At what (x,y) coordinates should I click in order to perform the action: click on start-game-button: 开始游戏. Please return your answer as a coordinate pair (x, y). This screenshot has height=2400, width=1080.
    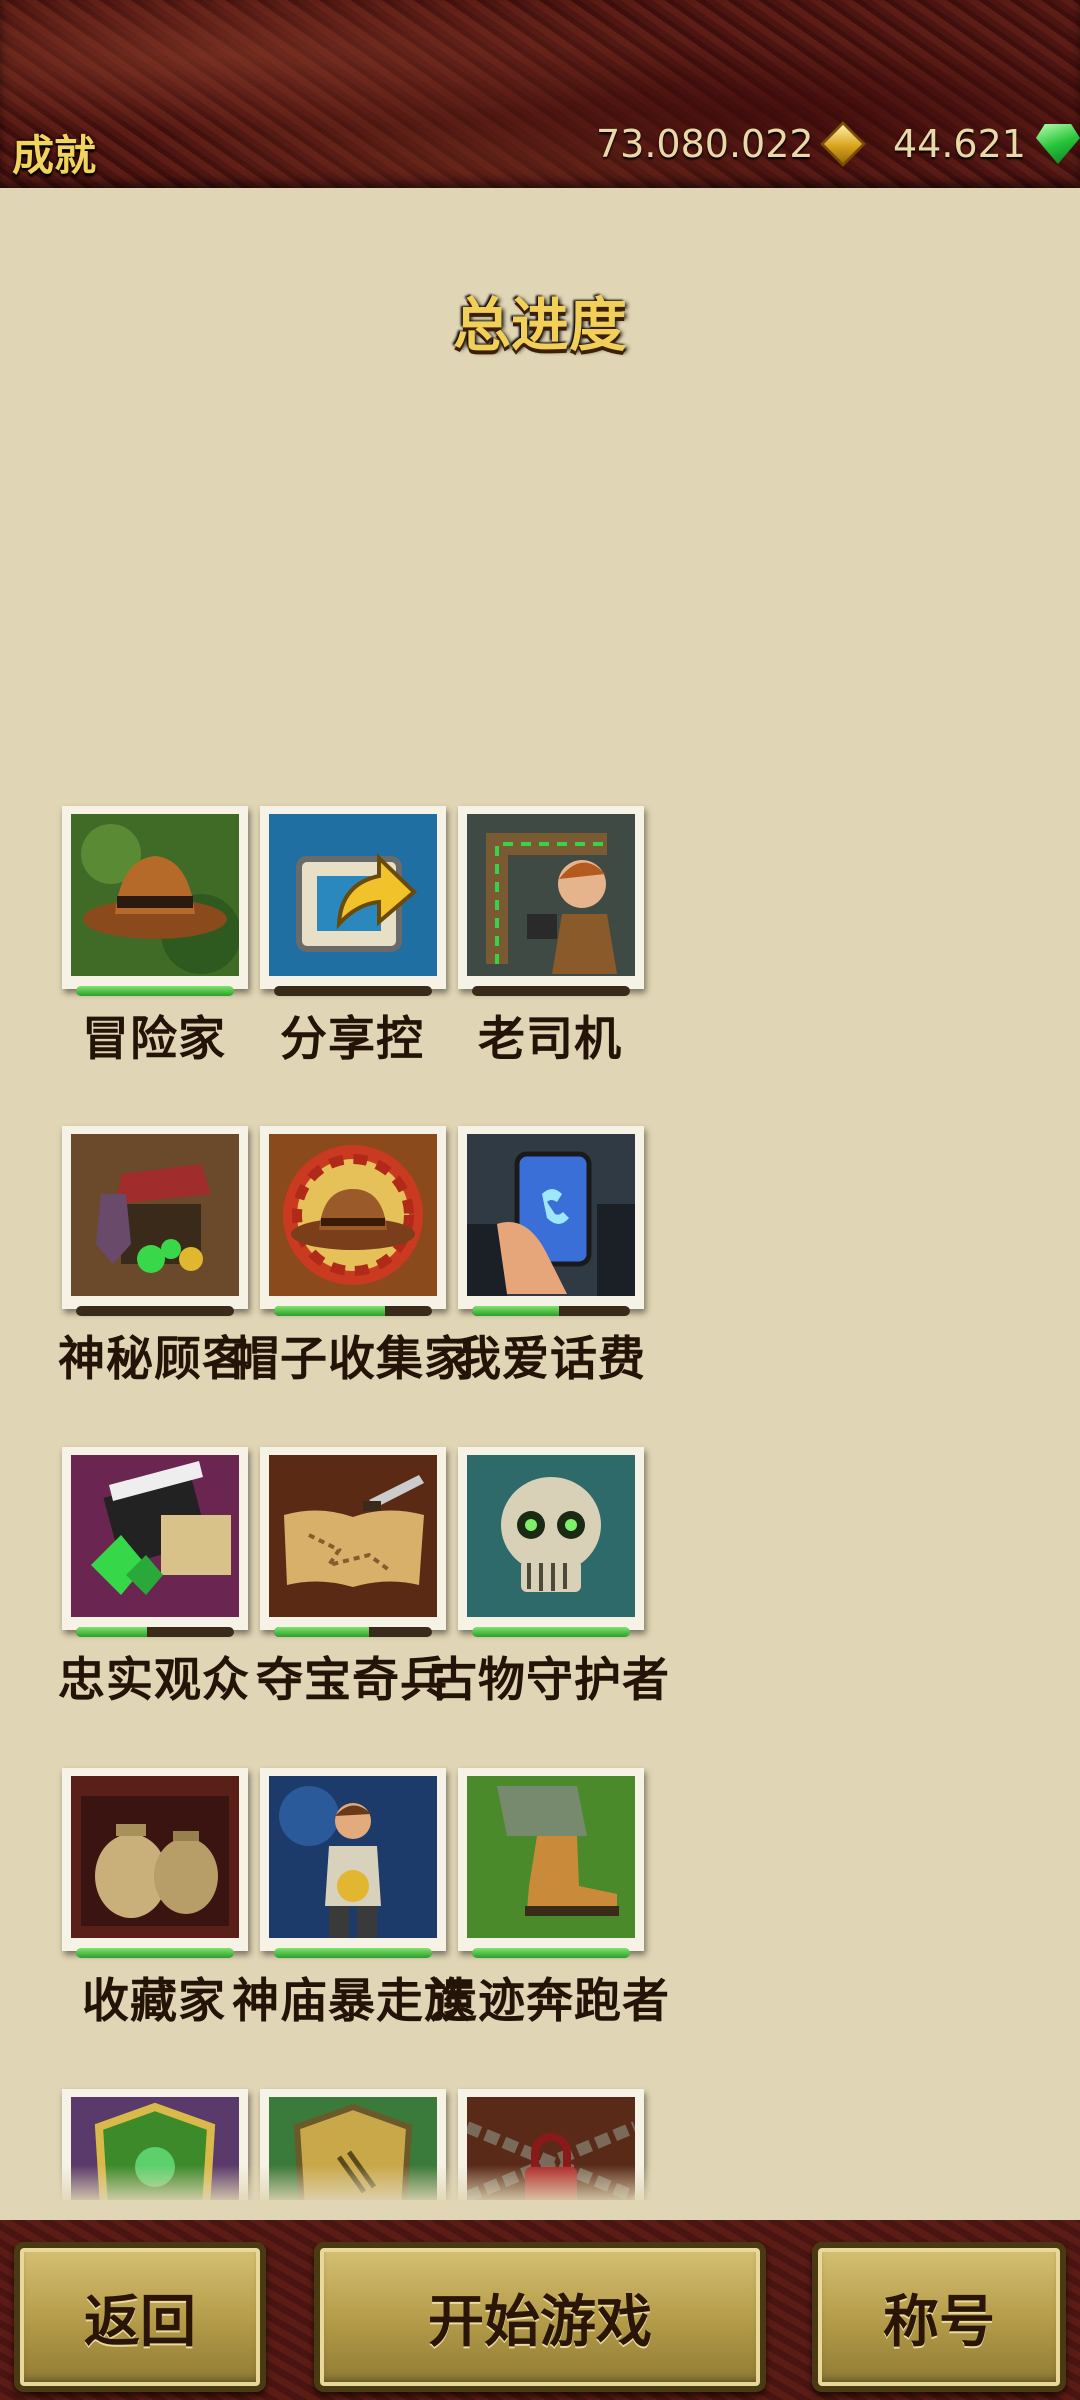
    Looking at the image, I should click on (540, 2317).